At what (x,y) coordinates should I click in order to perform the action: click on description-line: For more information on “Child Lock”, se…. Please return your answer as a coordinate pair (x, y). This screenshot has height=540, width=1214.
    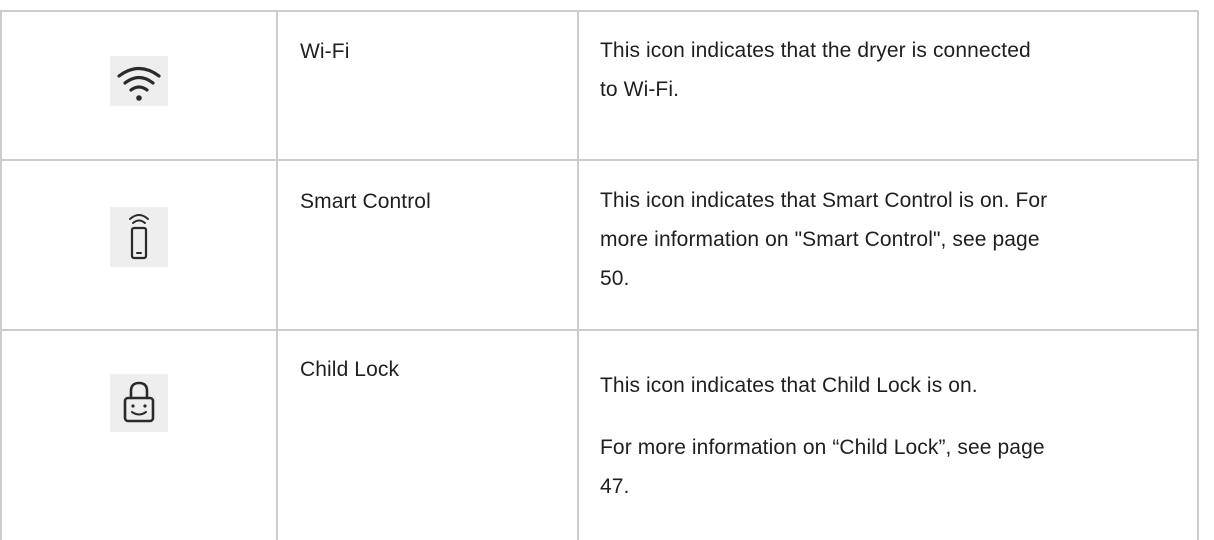
    Looking at the image, I should click on (822, 447).